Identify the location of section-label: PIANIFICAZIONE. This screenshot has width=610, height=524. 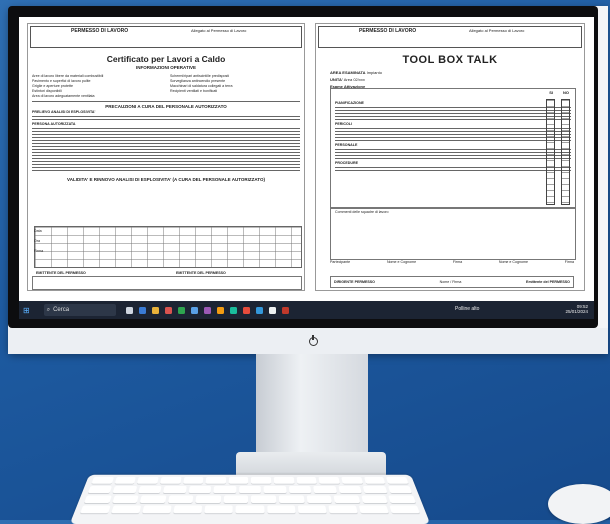
(349, 103).